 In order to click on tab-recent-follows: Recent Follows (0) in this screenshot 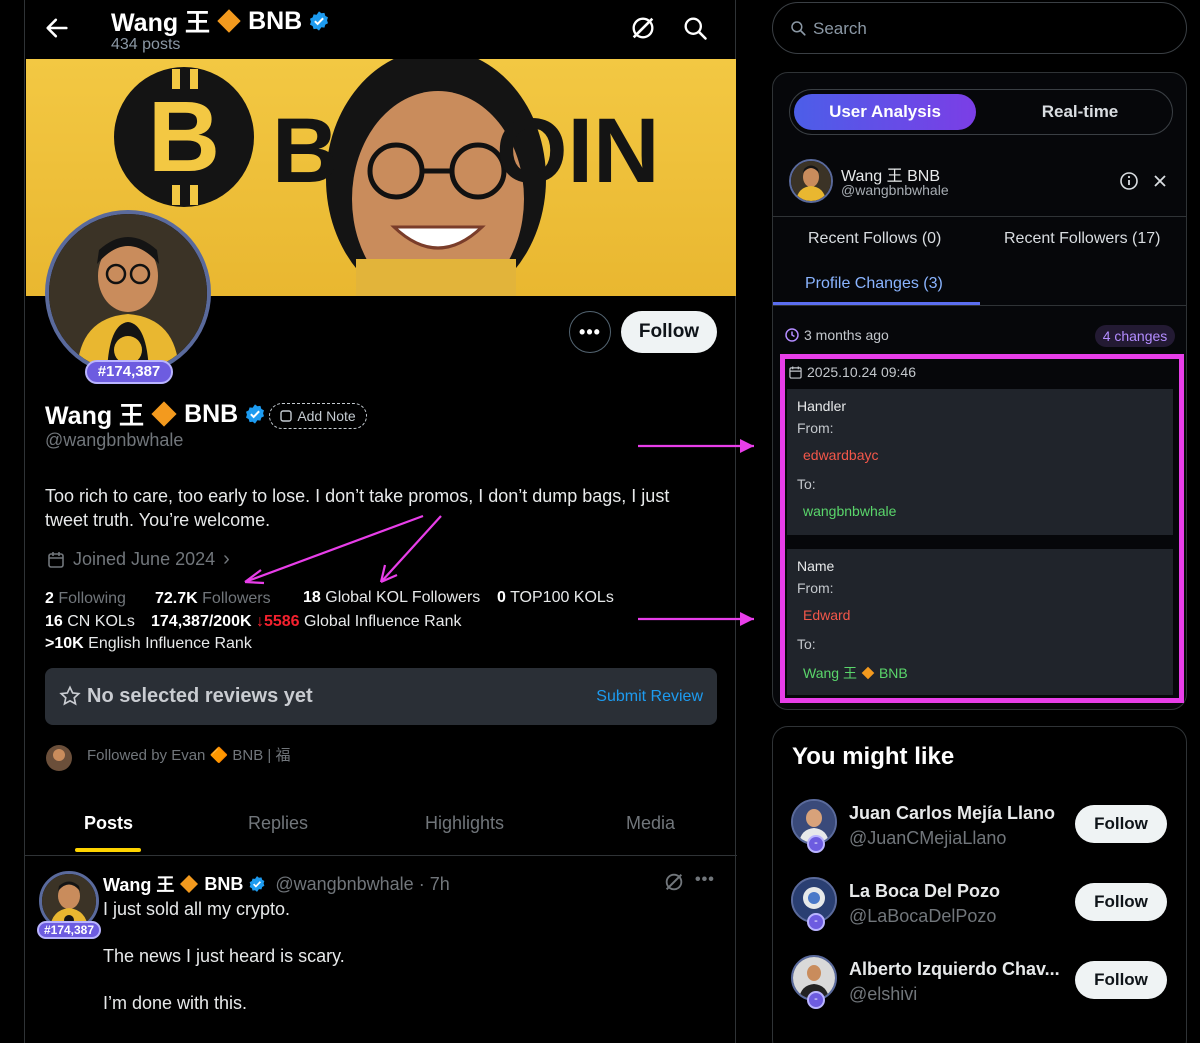, I will do `click(874, 239)`.